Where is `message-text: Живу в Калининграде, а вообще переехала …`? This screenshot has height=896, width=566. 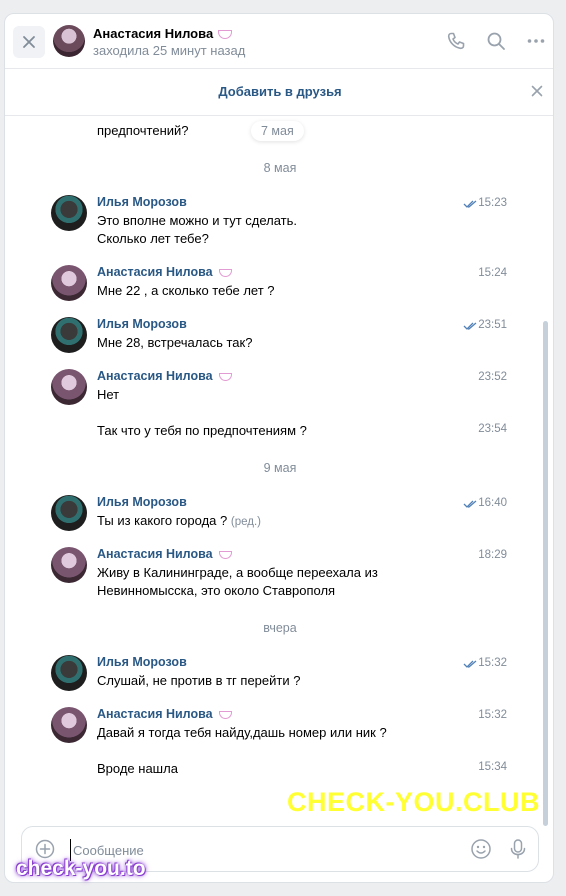
message-text: Живу в Калининграде, а вообще переехала … is located at coordinates (237, 572).